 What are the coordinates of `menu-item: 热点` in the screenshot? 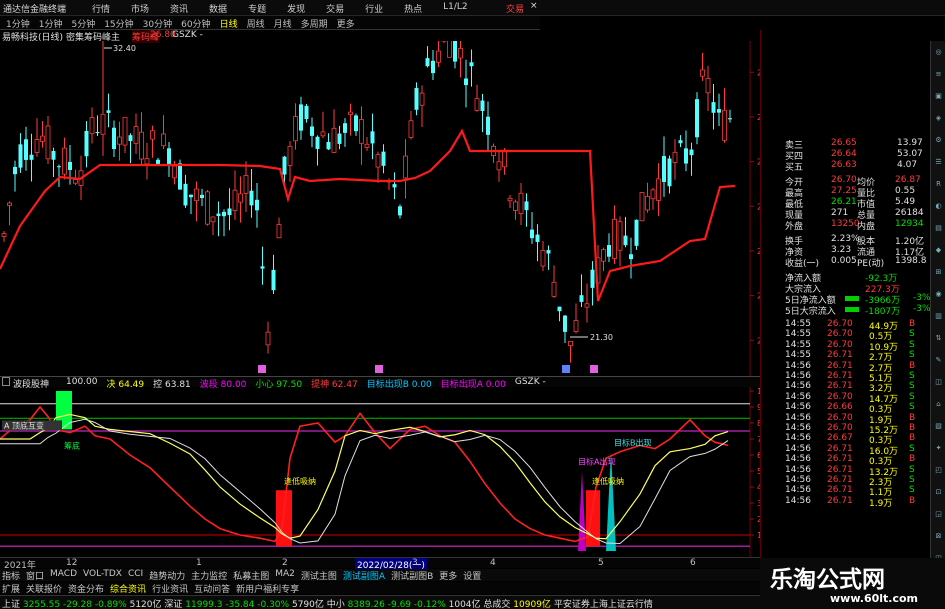 It's located at (413, 8).